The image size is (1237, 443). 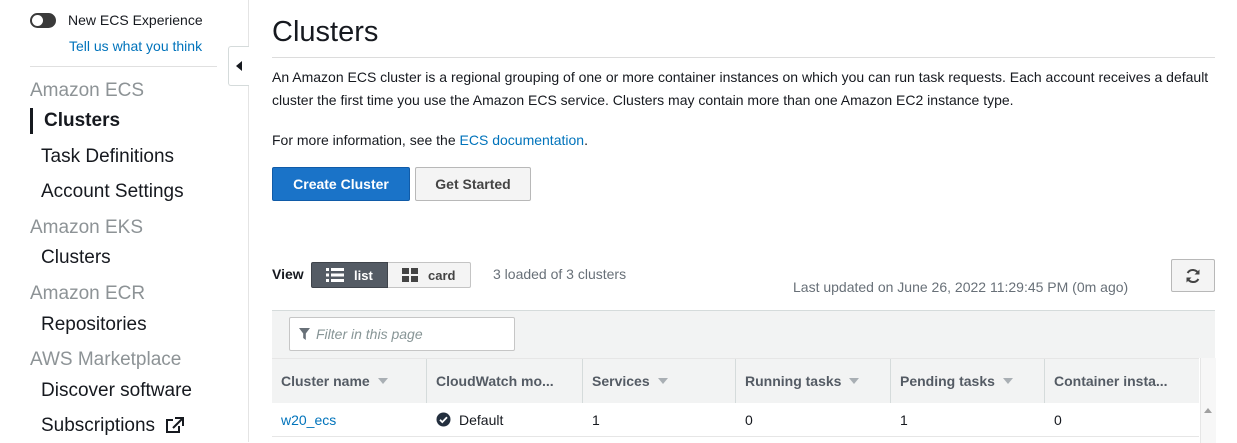 I want to click on external-link-icon, so click(x=175, y=424).